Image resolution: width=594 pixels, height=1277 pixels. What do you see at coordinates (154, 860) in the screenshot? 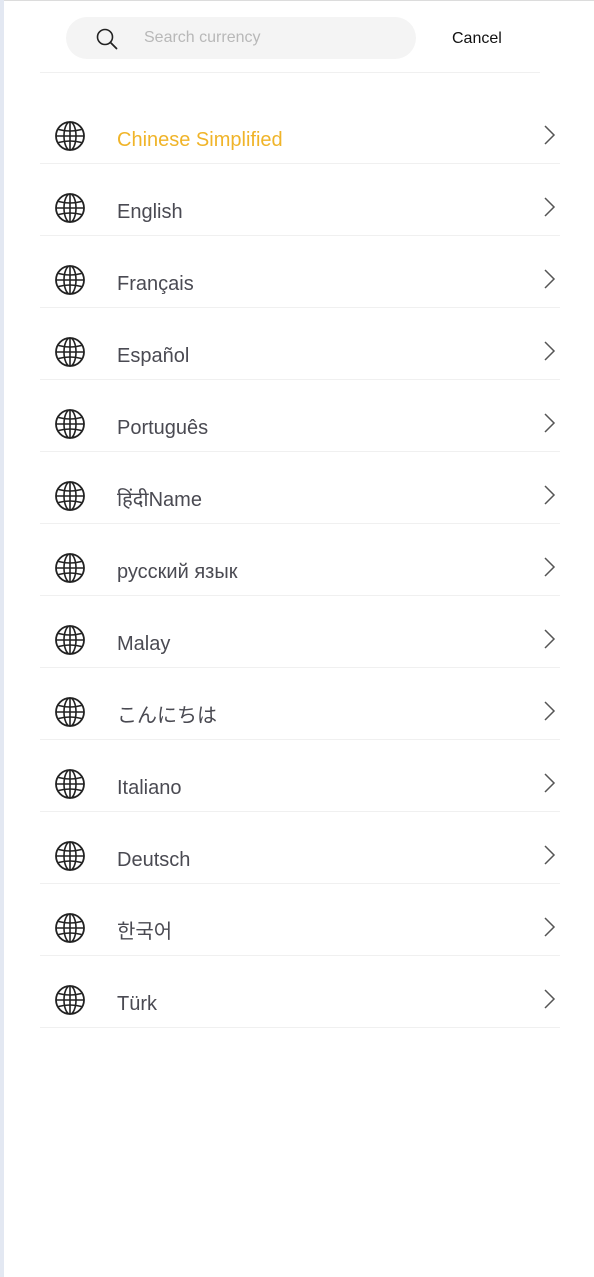
I see `language-label: Deutsch` at bounding box center [154, 860].